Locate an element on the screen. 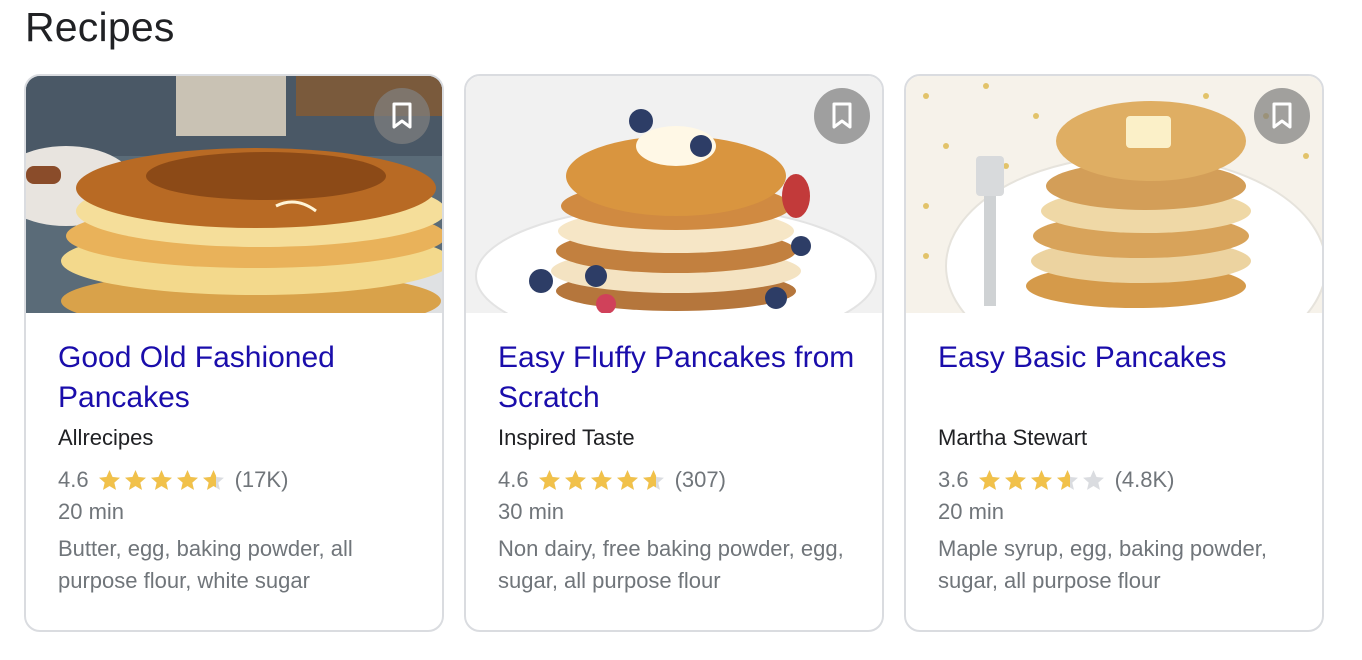  section-title: Recipes is located at coordinates (100, 27).